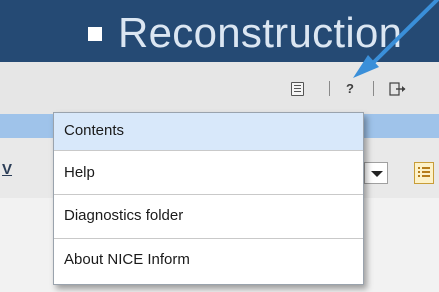 The width and height of the screenshot is (439, 292). I want to click on help-icon: ?, so click(350, 89).